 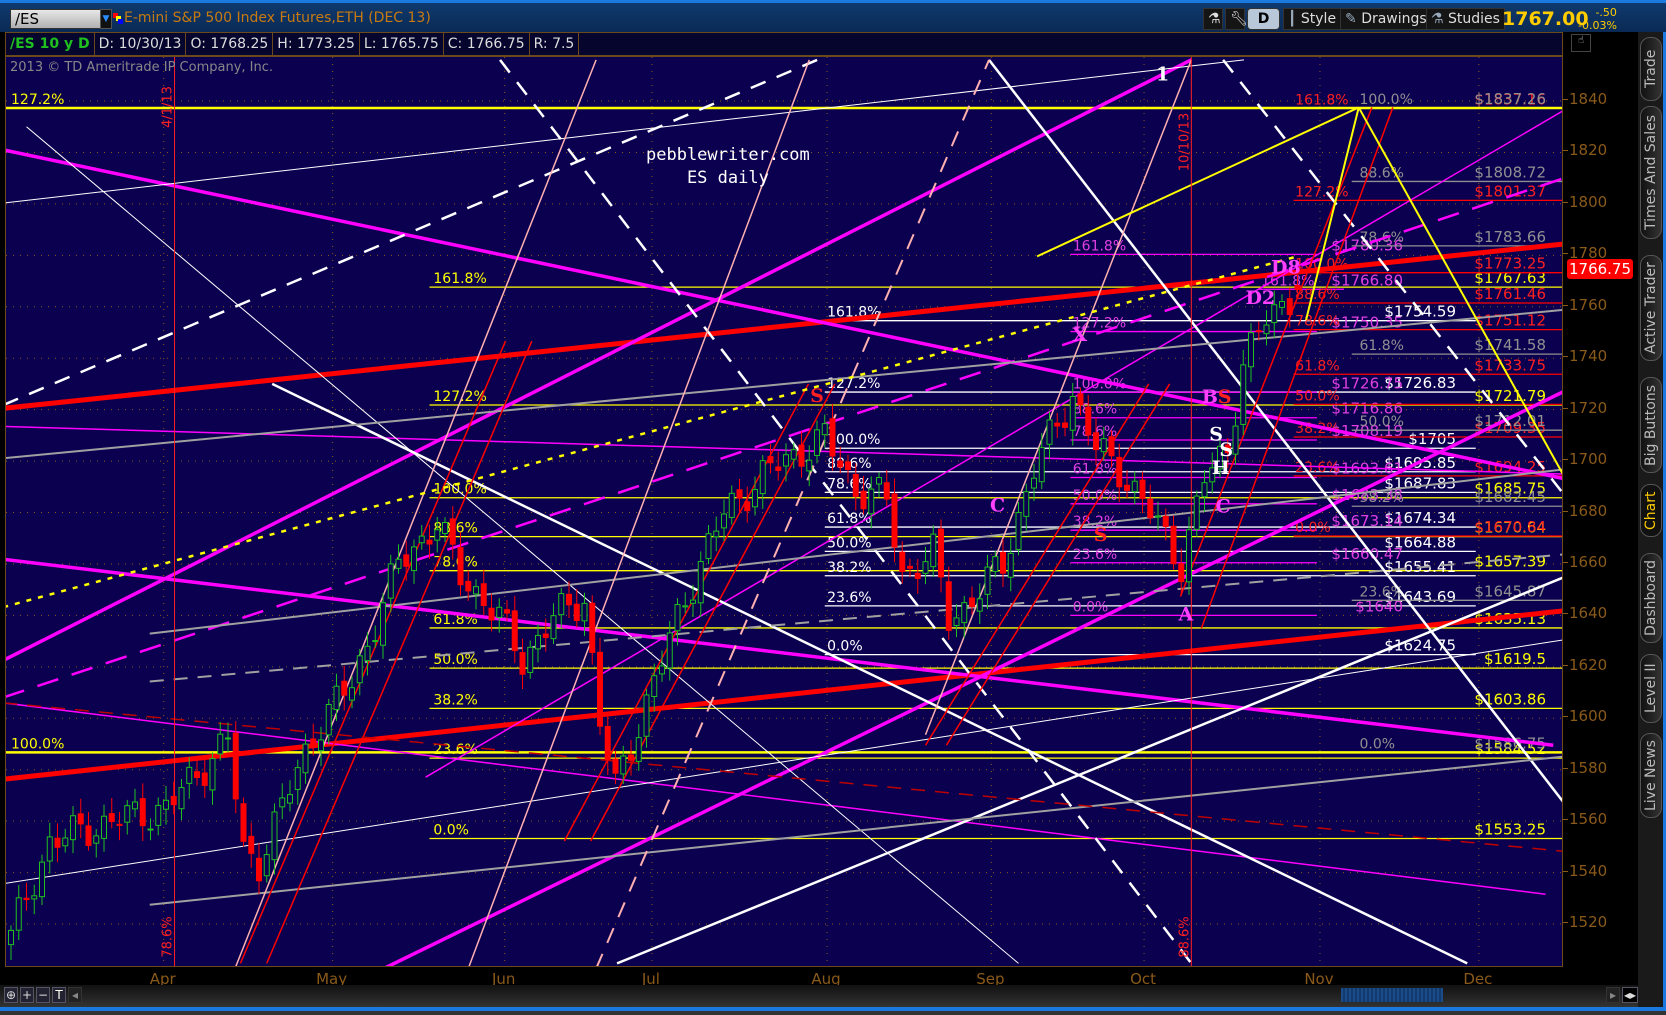 I want to click on fib-level-label: 0.0%, so click(x=1313, y=528).